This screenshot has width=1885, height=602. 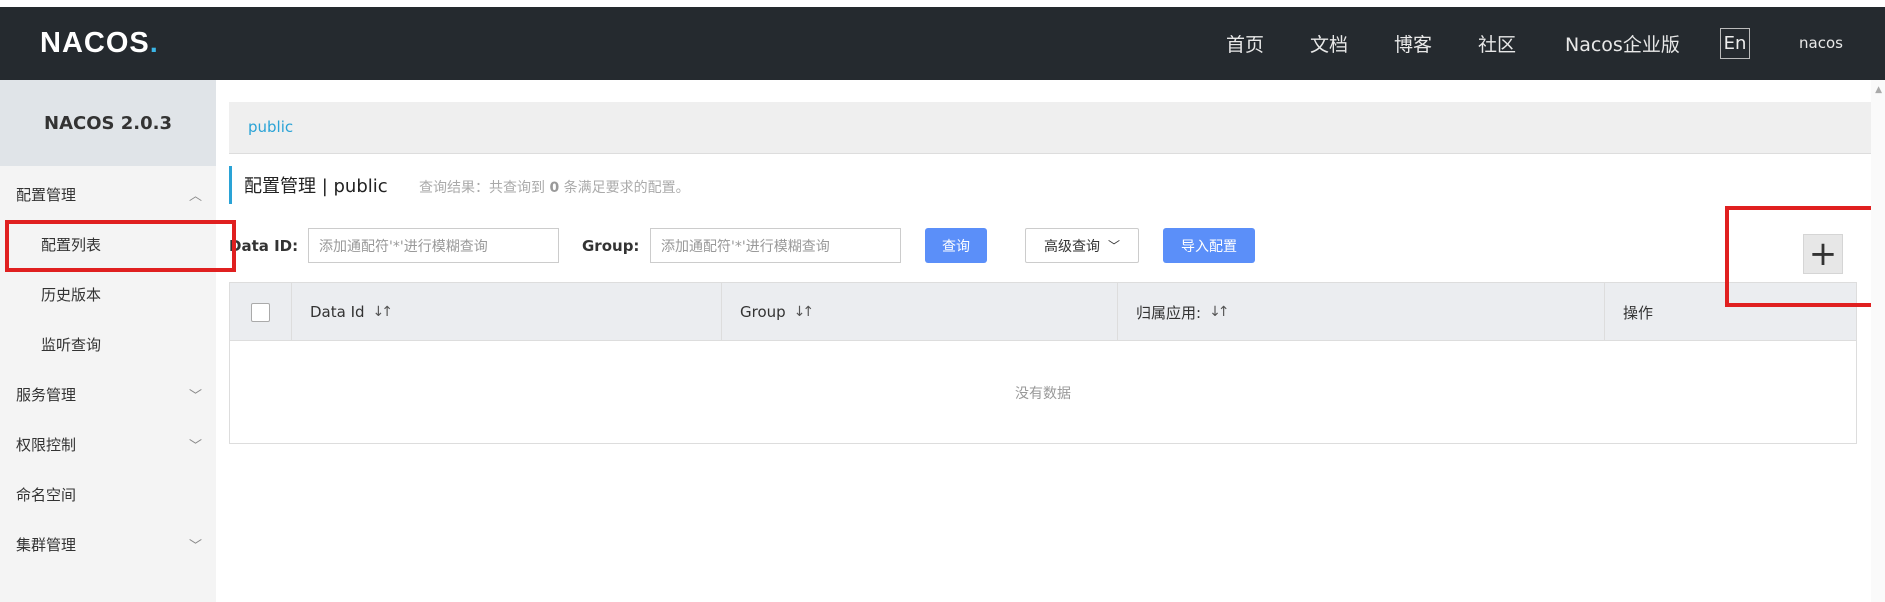 I want to click on import-config-button: 导入配置, so click(x=1209, y=245).